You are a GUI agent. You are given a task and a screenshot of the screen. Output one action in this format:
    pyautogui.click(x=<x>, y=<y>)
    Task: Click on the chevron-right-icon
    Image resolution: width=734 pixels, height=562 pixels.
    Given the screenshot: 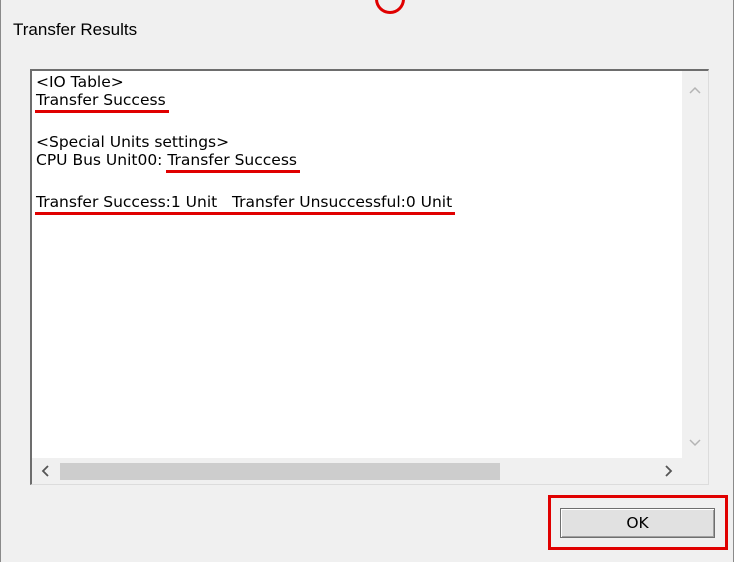 What is the action you would take?
    pyautogui.click(x=669, y=471)
    